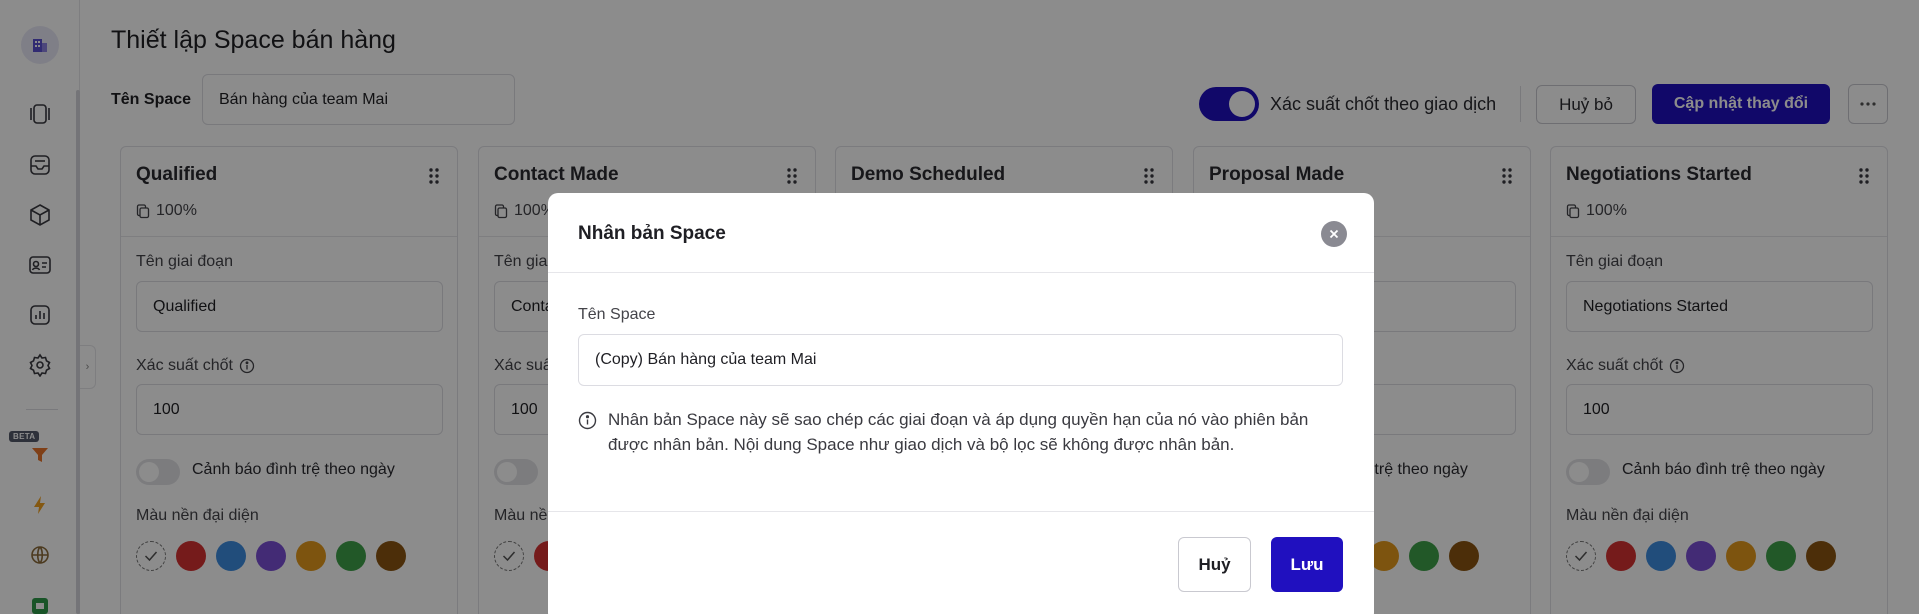 Image resolution: width=1919 pixels, height=614 pixels. I want to click on modal-footer-divider, so click(961, 511).